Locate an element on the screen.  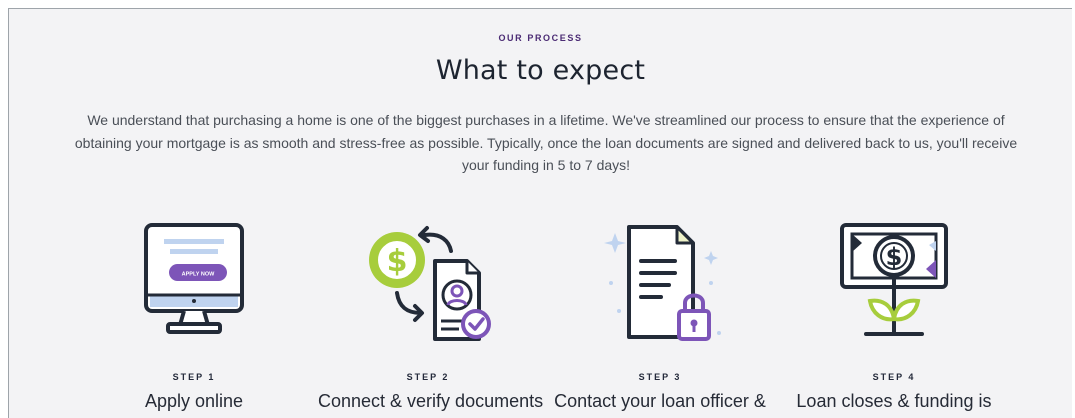
apply-now-button-text: APPLY NOW is located at coordinates (199, 275).